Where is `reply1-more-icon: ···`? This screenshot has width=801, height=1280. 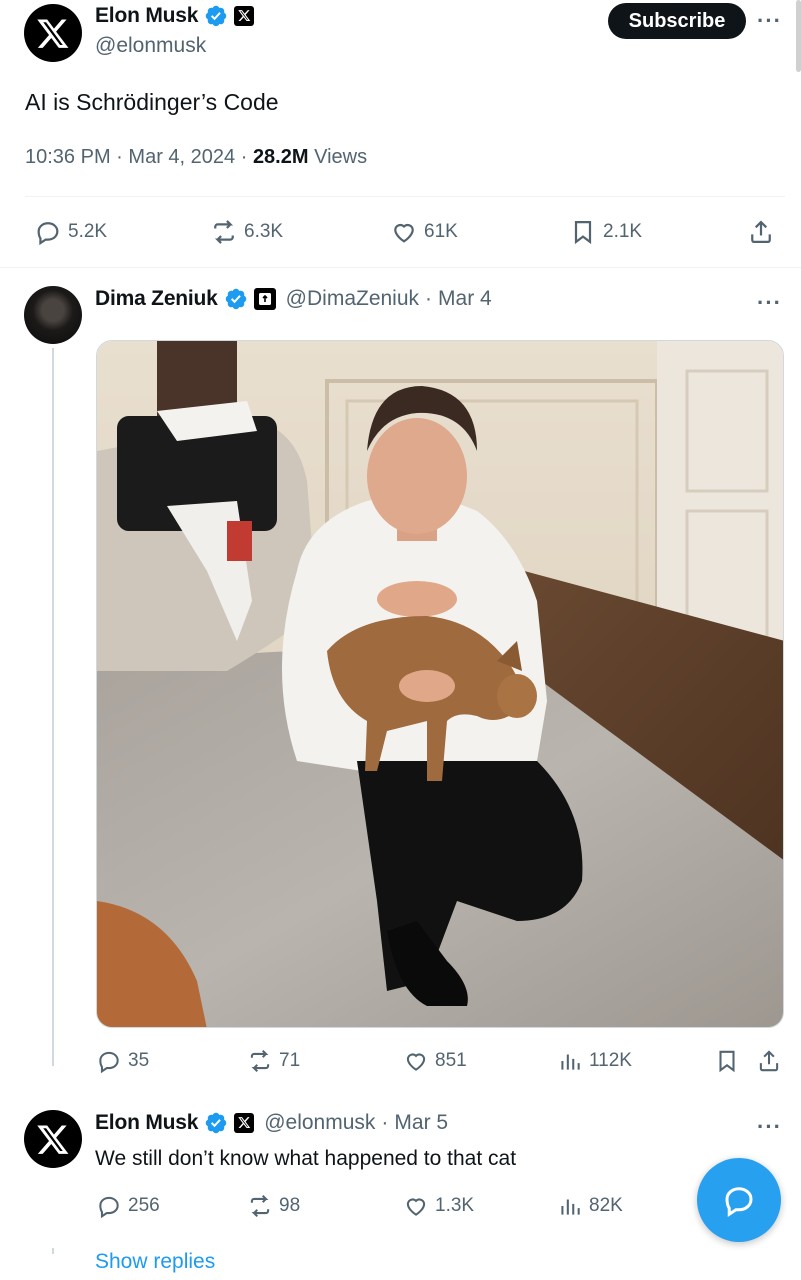
reply1-more-icon: ··· is located at coordinates (769, 303).